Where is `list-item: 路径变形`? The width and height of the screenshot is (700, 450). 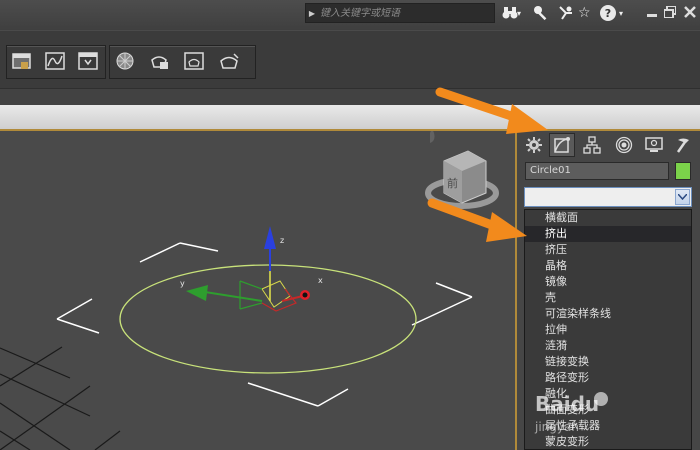
list-item: 路径变形 is located at coordinates (608, 378).